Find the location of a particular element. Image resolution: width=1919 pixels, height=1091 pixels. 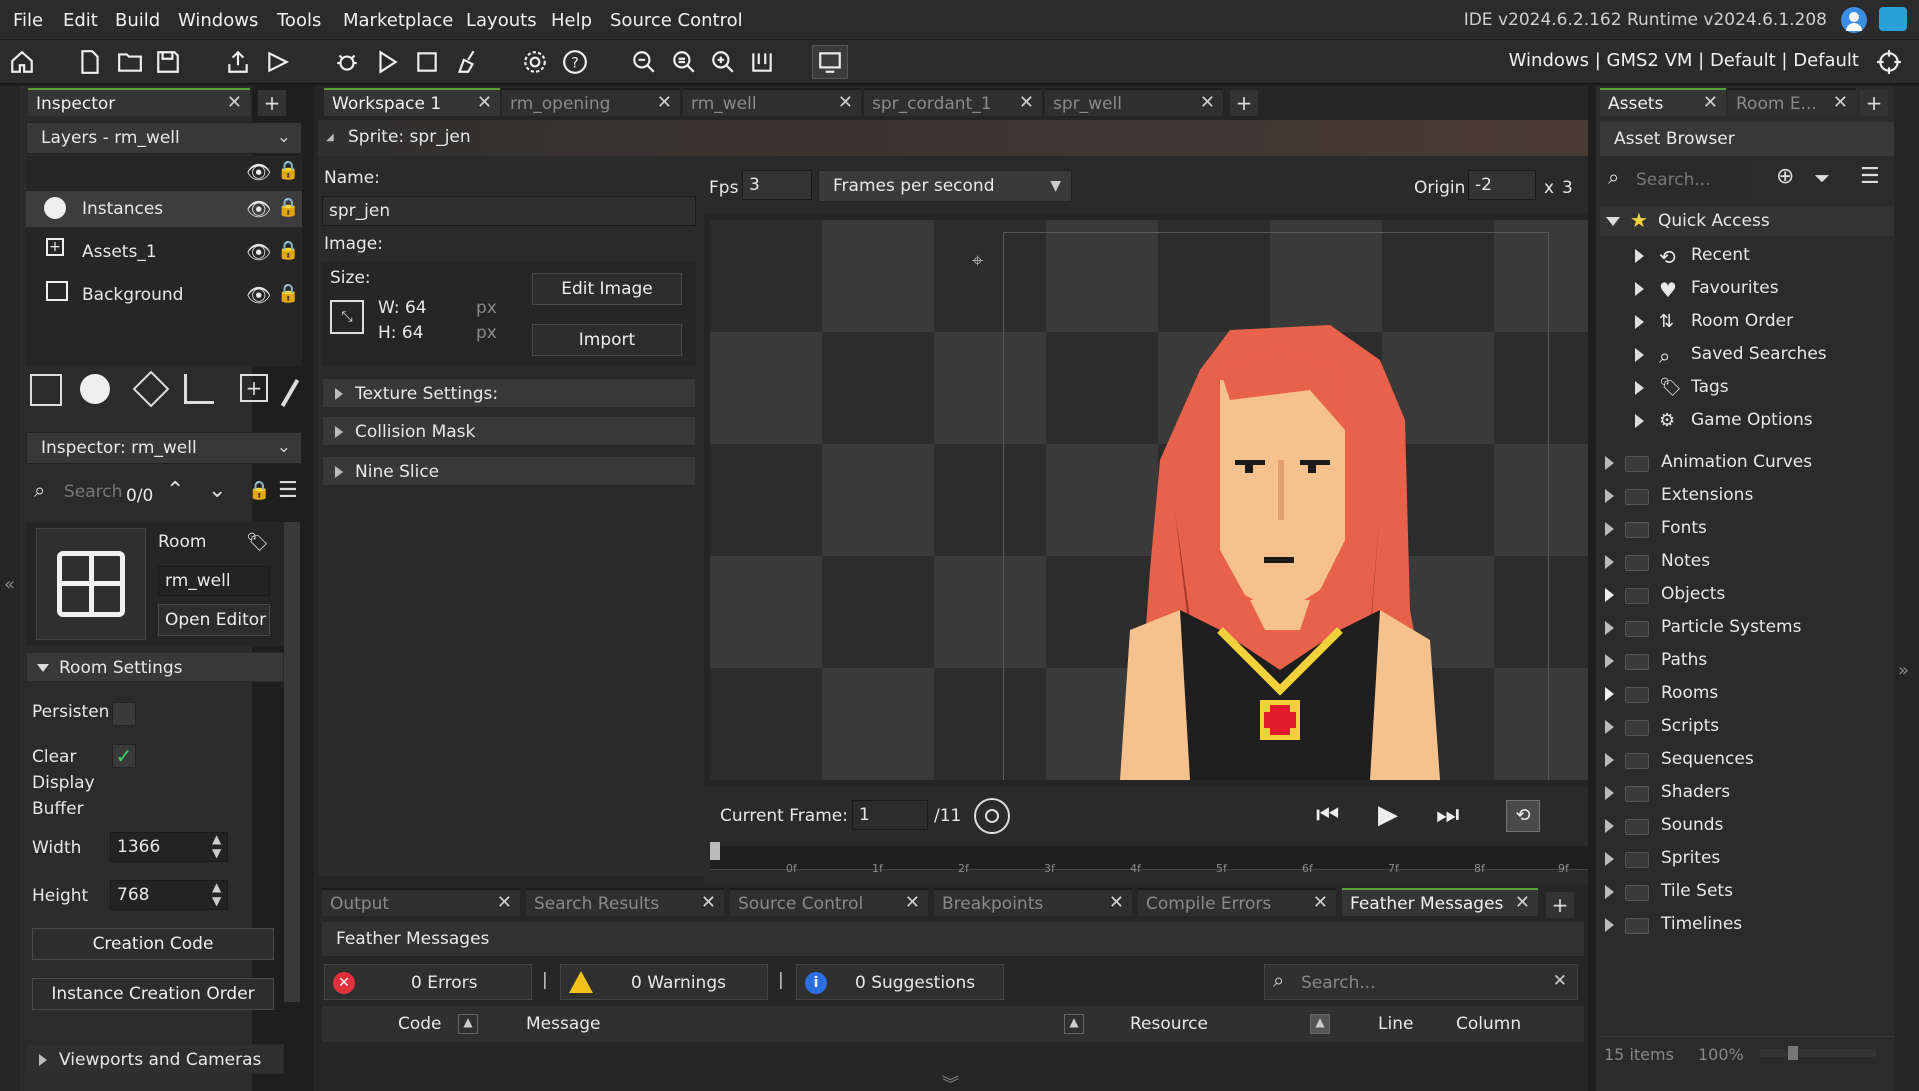

folder-objects: Objects is located at coordinates (1745, 596).